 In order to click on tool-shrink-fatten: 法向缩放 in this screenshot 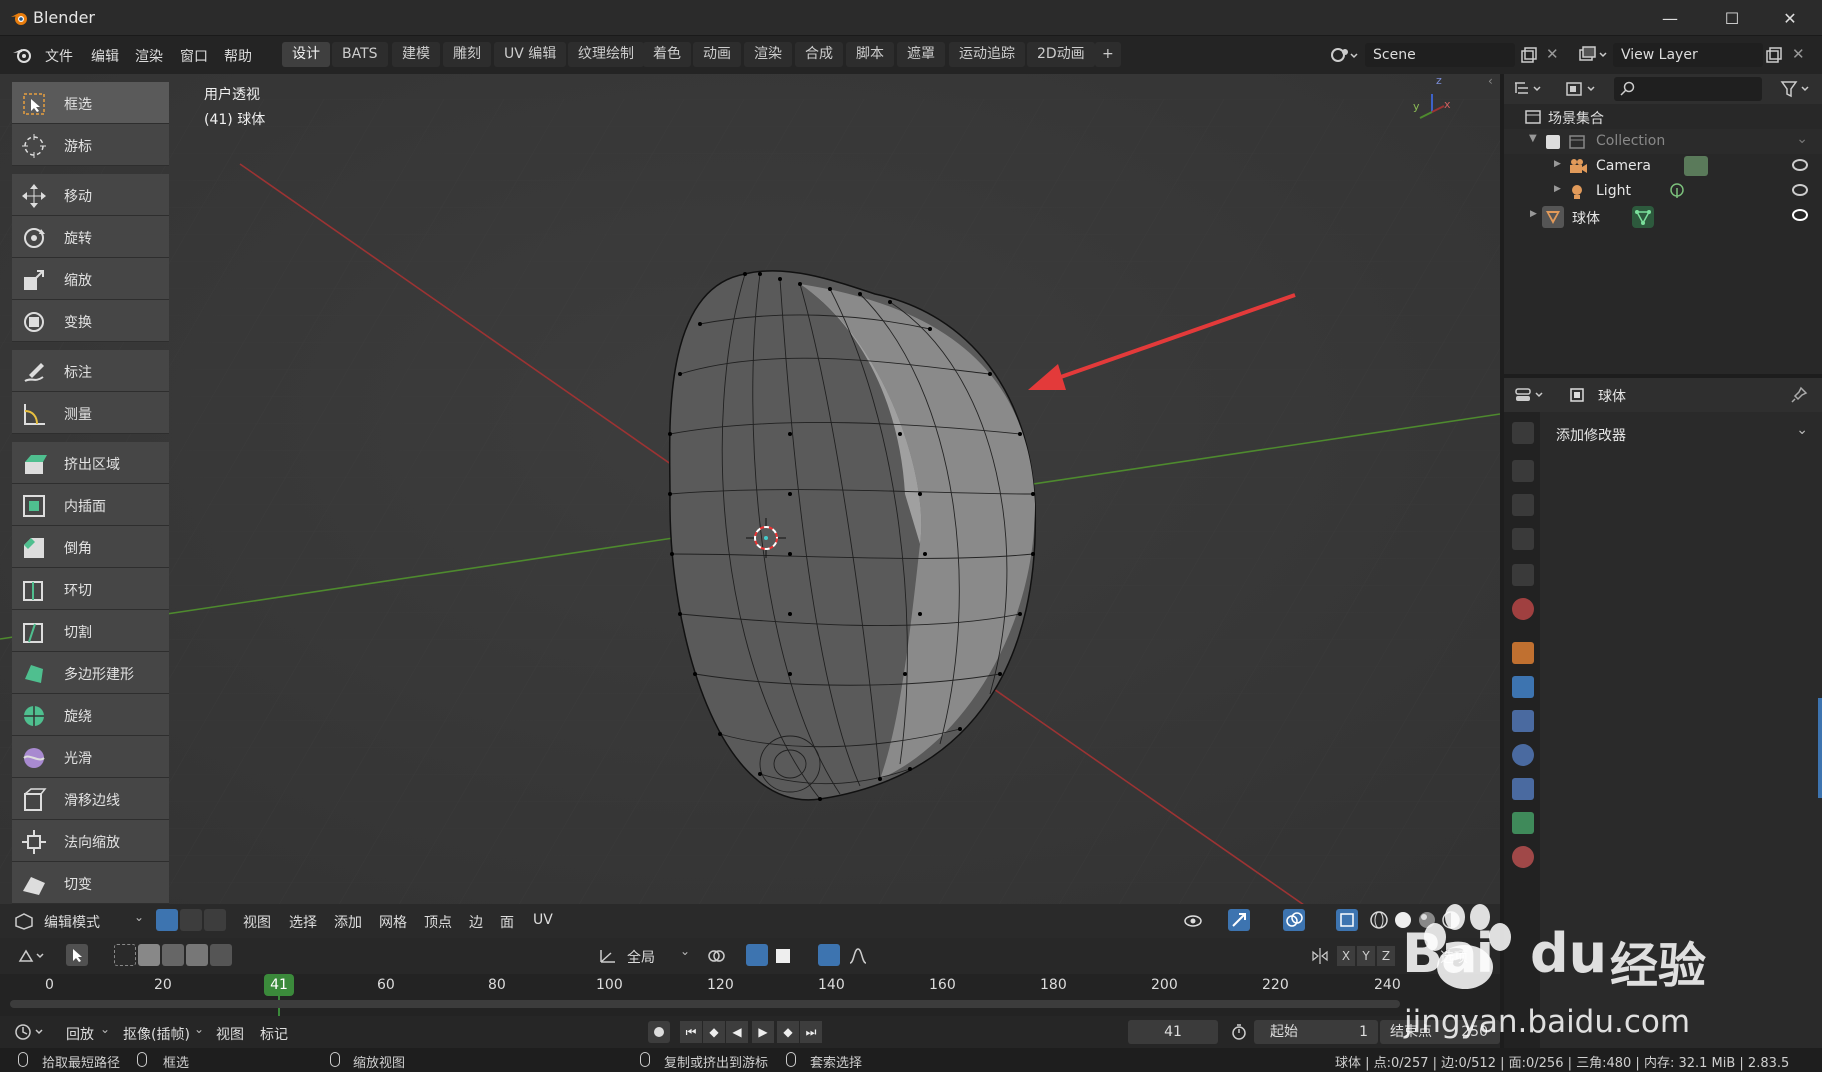, I will do `click(90, 841)`.